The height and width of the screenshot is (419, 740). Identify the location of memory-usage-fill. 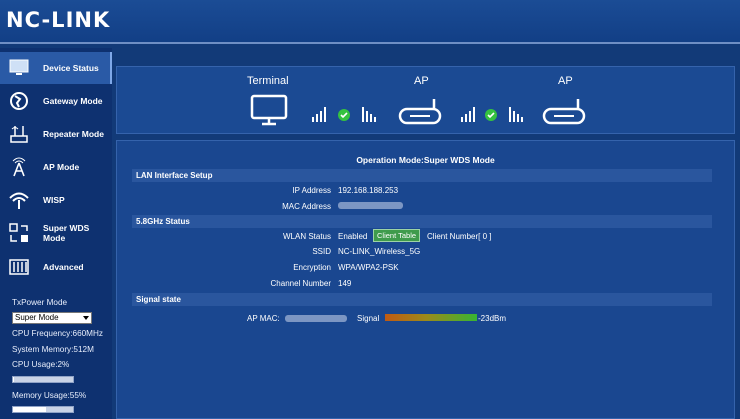
(29, 409).